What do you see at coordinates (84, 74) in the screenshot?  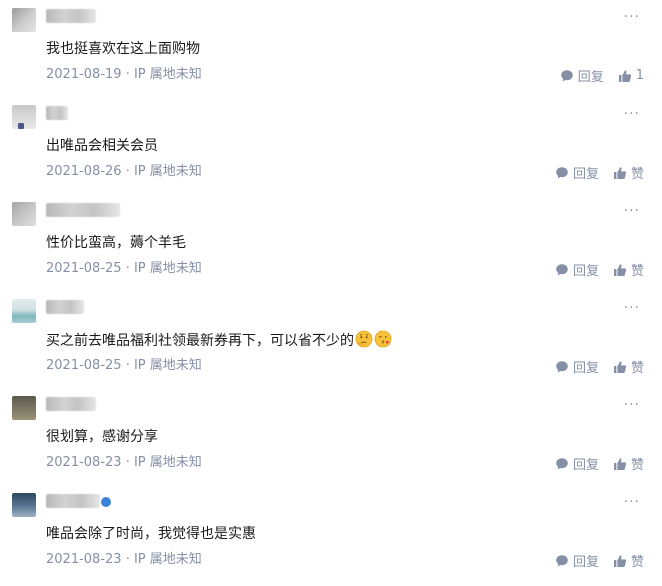 I see `comment-date: 2021-08-19` at bounding box center [84, 74].